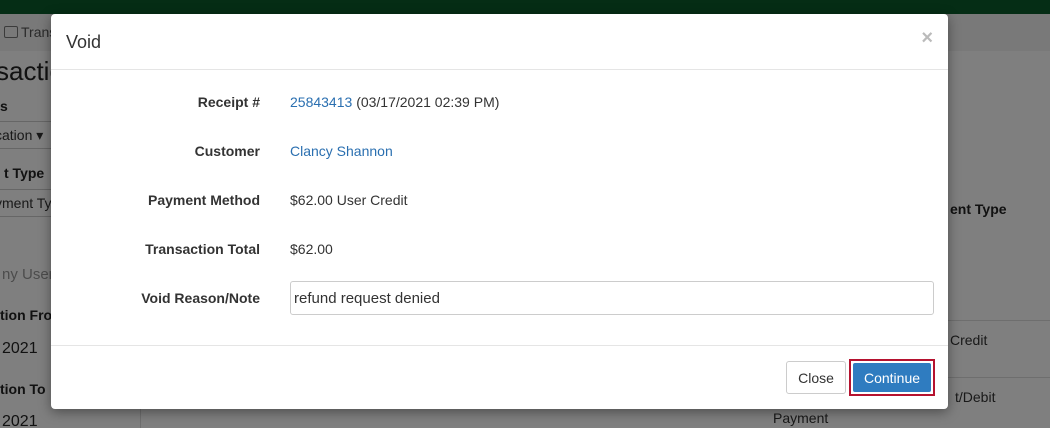  Describe the element at coordinates (499, 42) in the screenshot. I see `dialog-header: Void ×` at that location.